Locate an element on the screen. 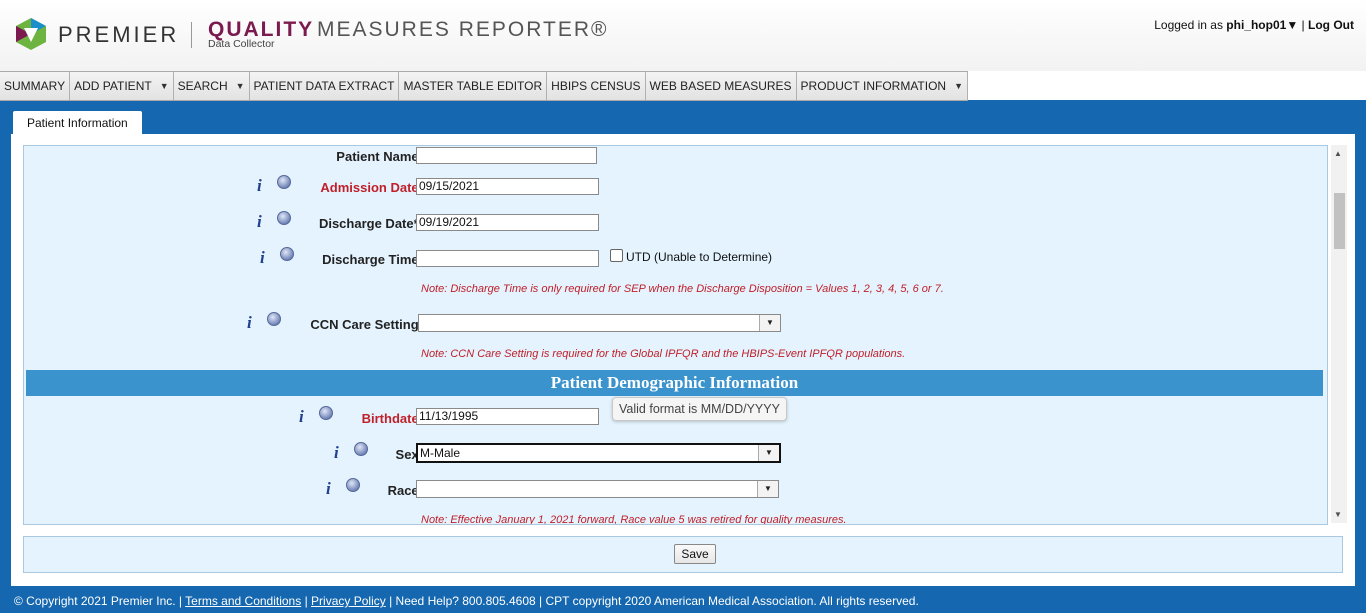  ccn-care-setting-label: CCN Care Setting: is located at coordinates (366, 324).